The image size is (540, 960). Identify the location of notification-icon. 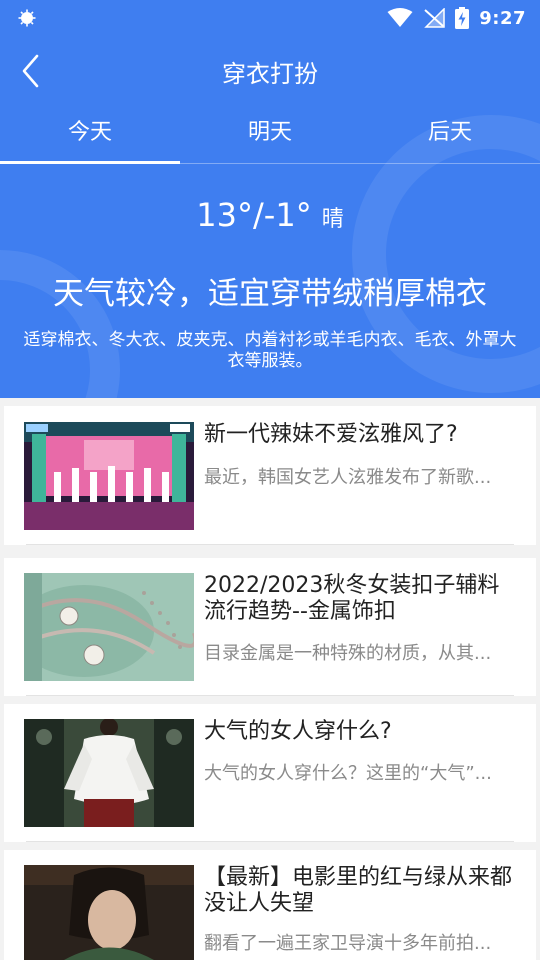
(27, 18).